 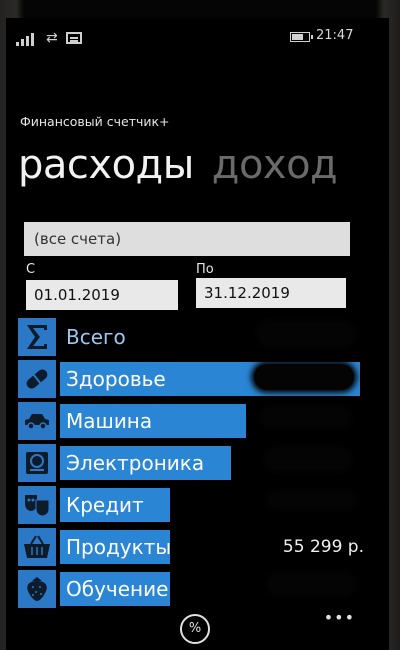 I want to click on pivot-header: расходы доход, so click(x=178, y=165).